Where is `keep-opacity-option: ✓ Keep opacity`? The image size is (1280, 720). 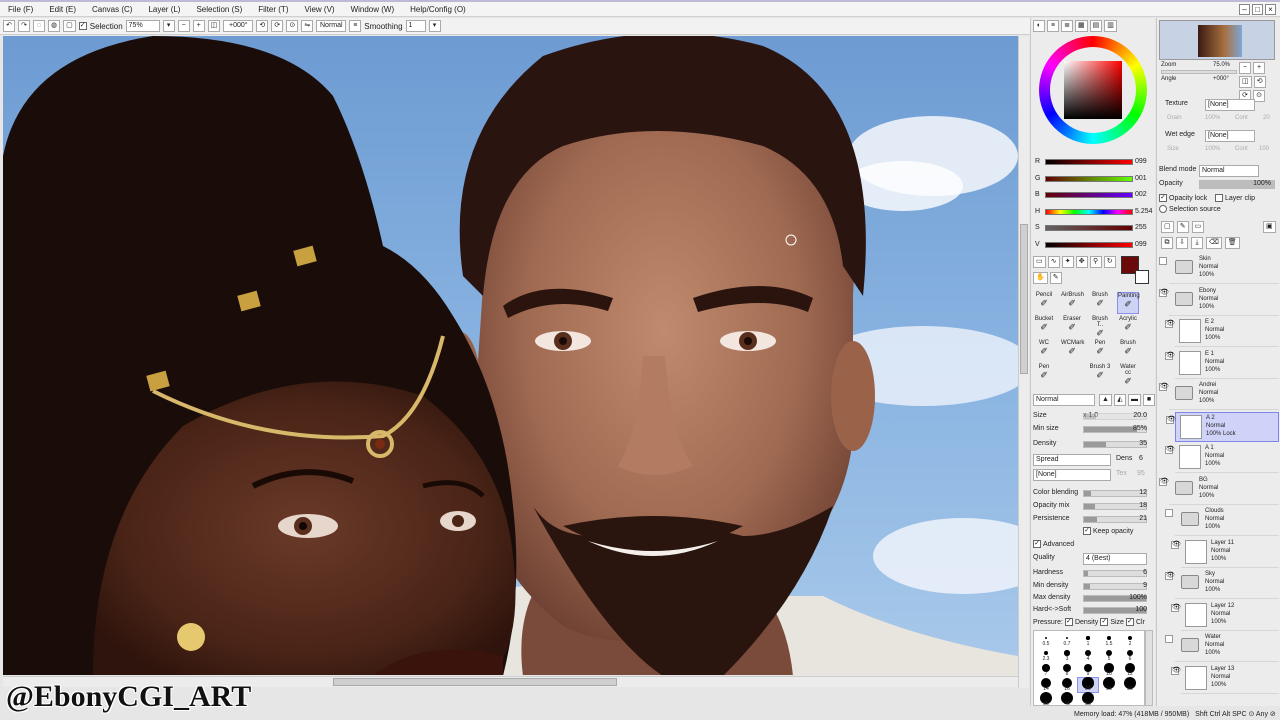
keep-opacity-option: ✓ Keep opacity is located at coordinates (1108, 531).